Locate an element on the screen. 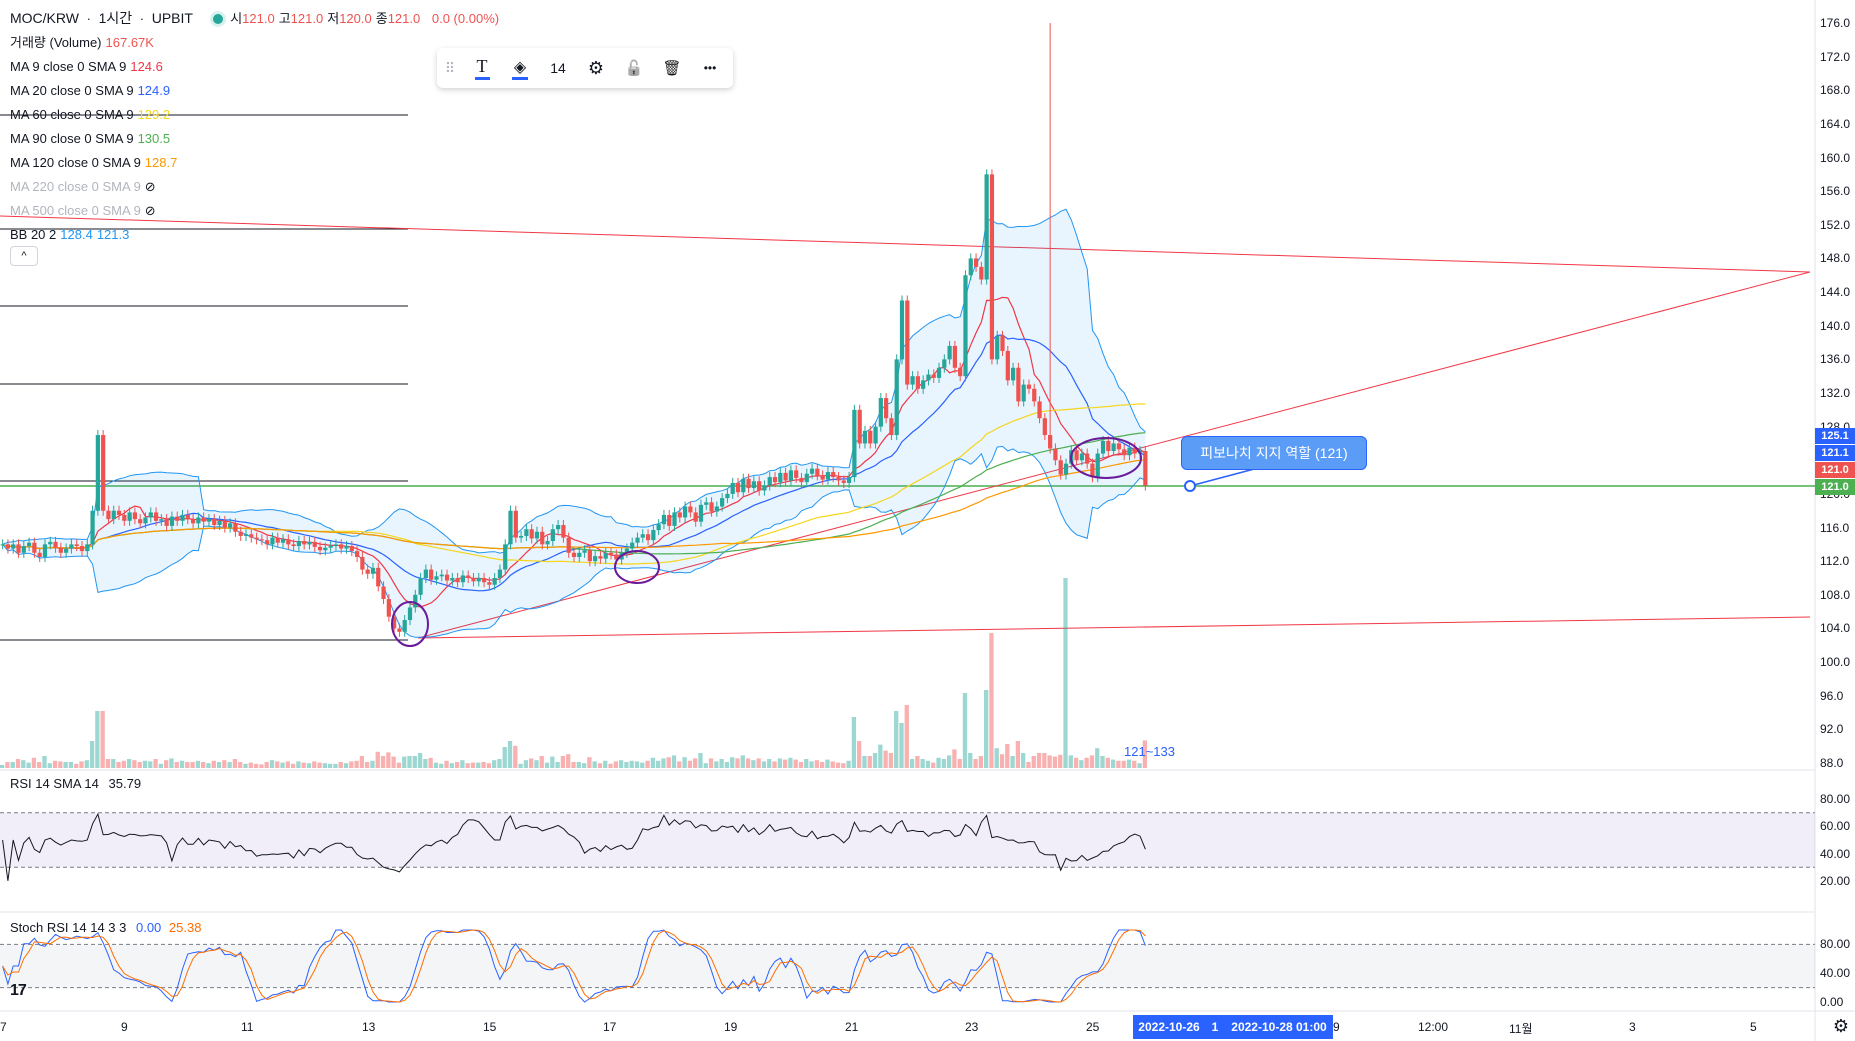 The image size is (1855, 1041). symbol-name: MOC/KRW is located at coordinates (44, 18).